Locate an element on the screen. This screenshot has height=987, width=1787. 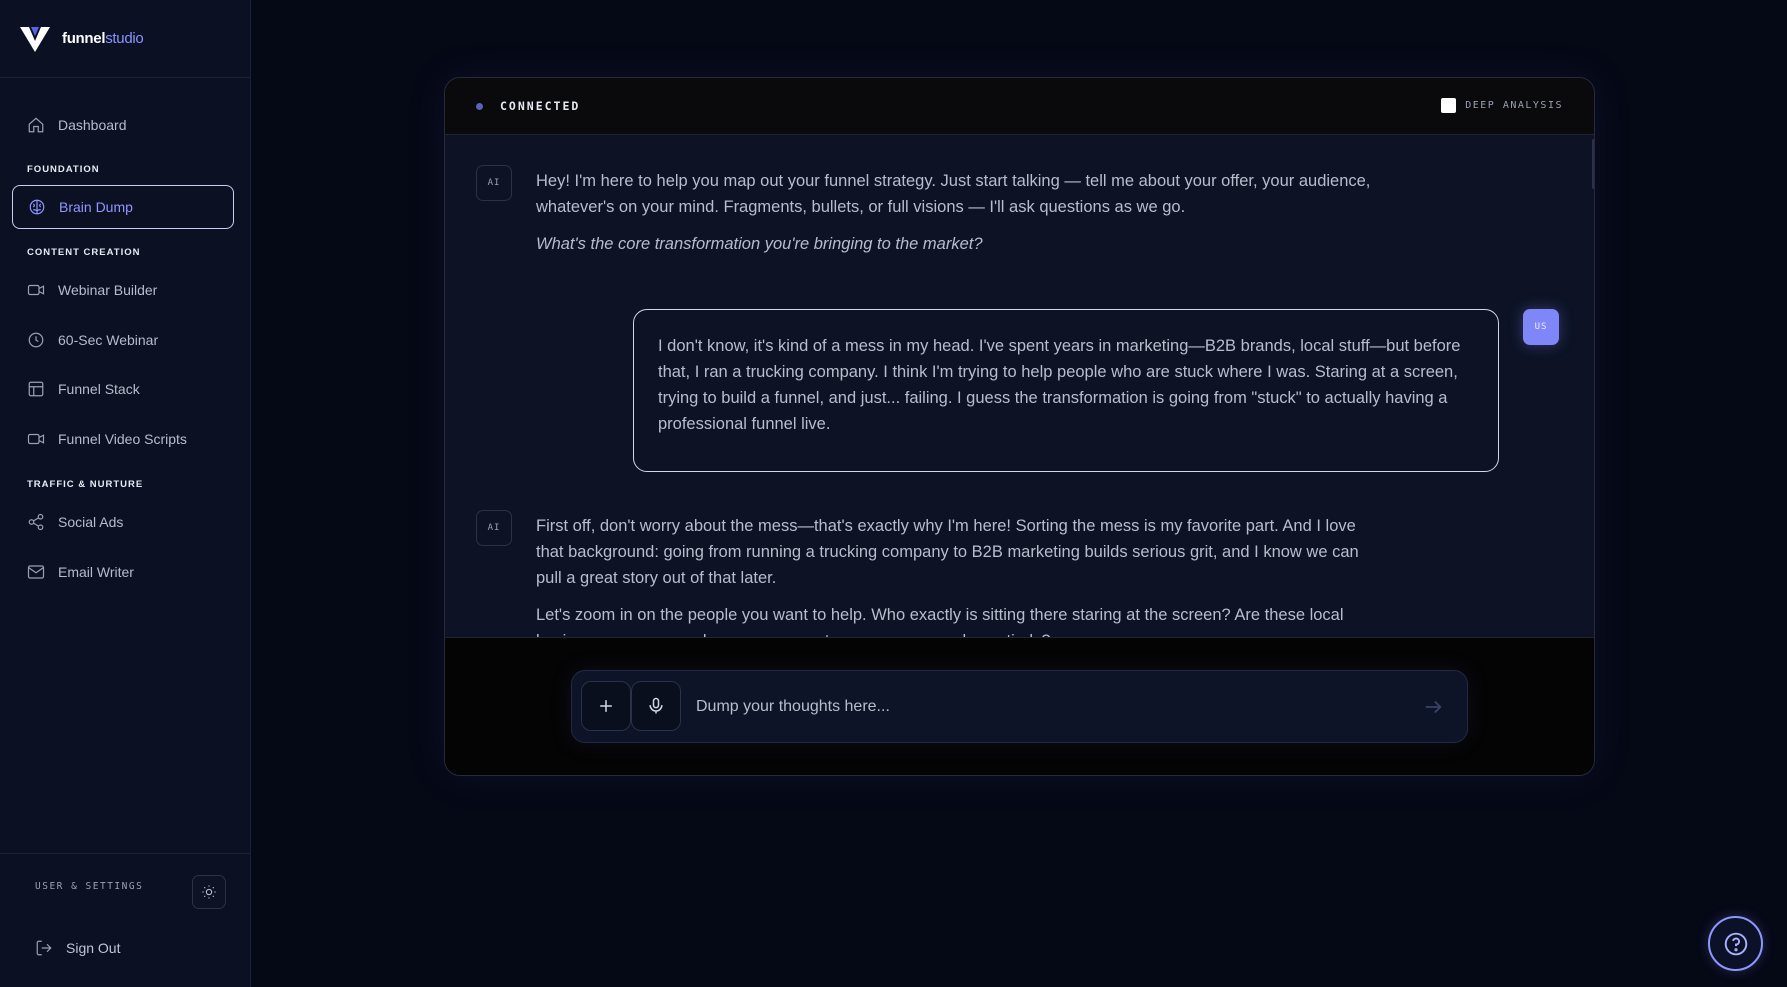
message-input is located at coordinates (1046, 707).